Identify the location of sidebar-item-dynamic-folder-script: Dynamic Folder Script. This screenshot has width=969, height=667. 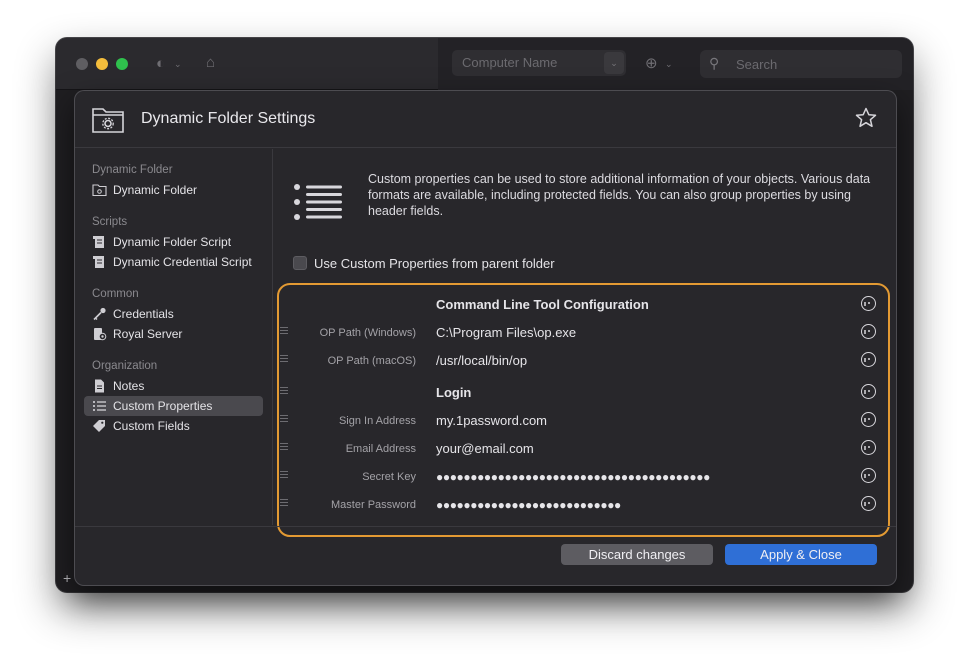
(173, 242).